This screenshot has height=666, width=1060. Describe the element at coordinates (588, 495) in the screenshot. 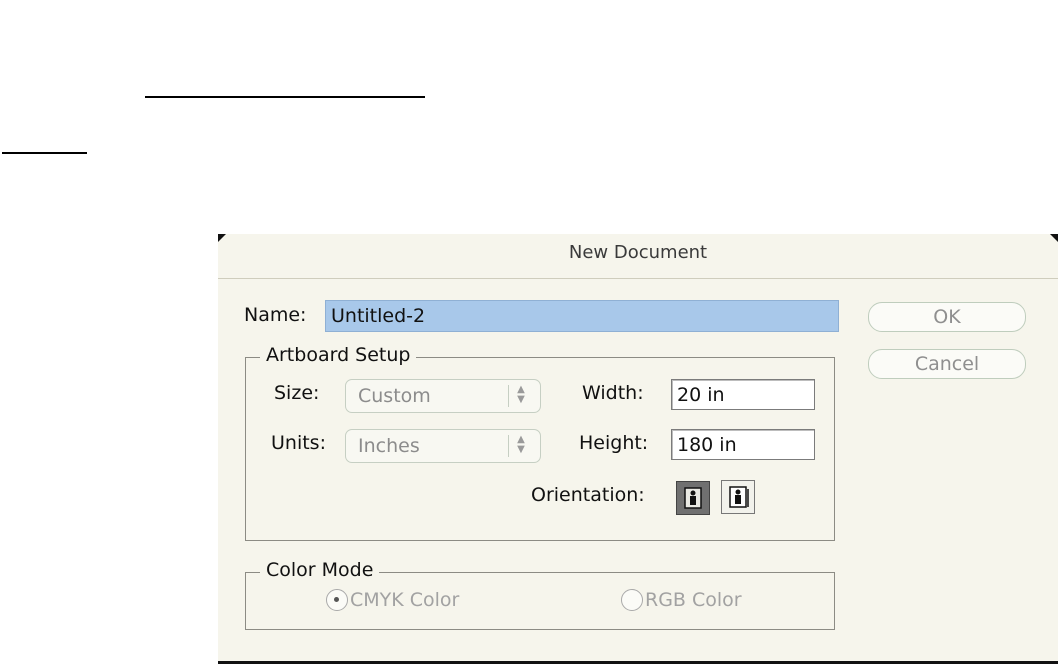

I see `orientation-label: Orientation:` at that location.